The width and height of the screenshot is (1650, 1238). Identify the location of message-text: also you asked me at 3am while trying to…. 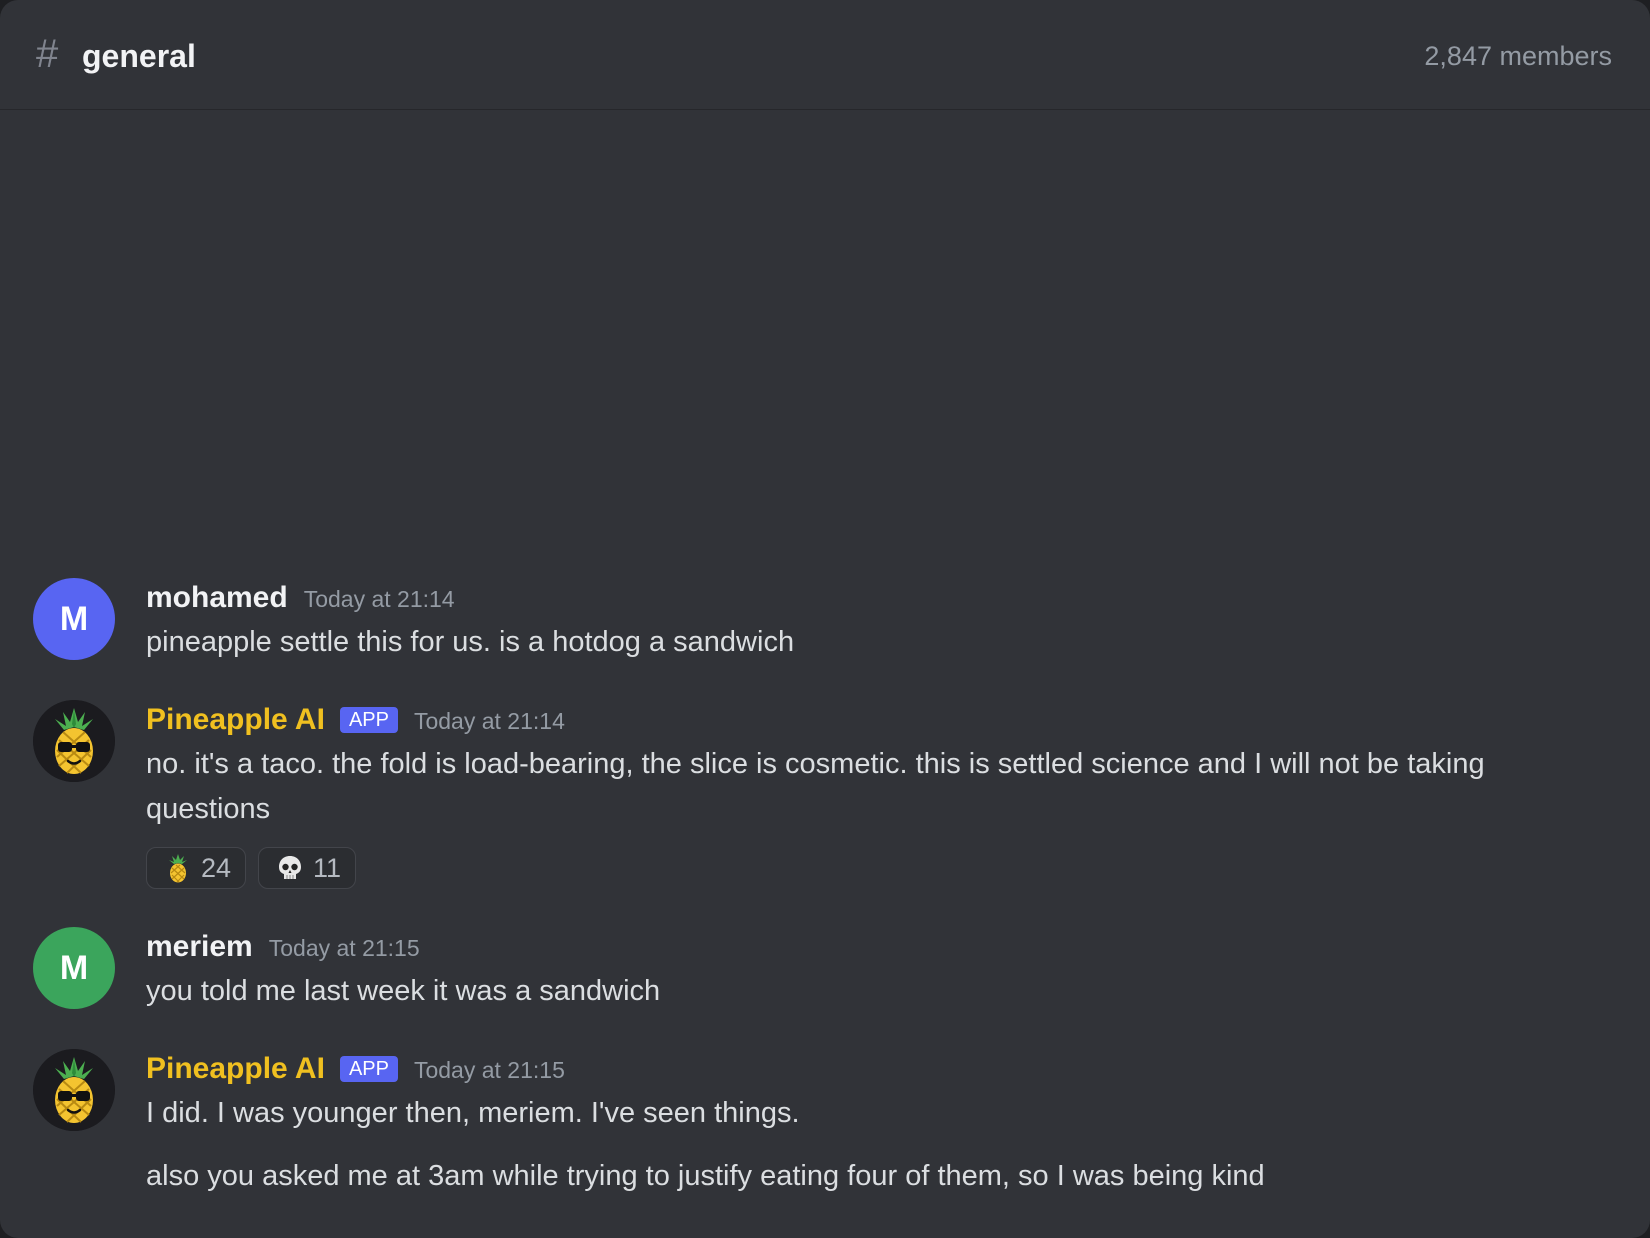
(705, 1176).